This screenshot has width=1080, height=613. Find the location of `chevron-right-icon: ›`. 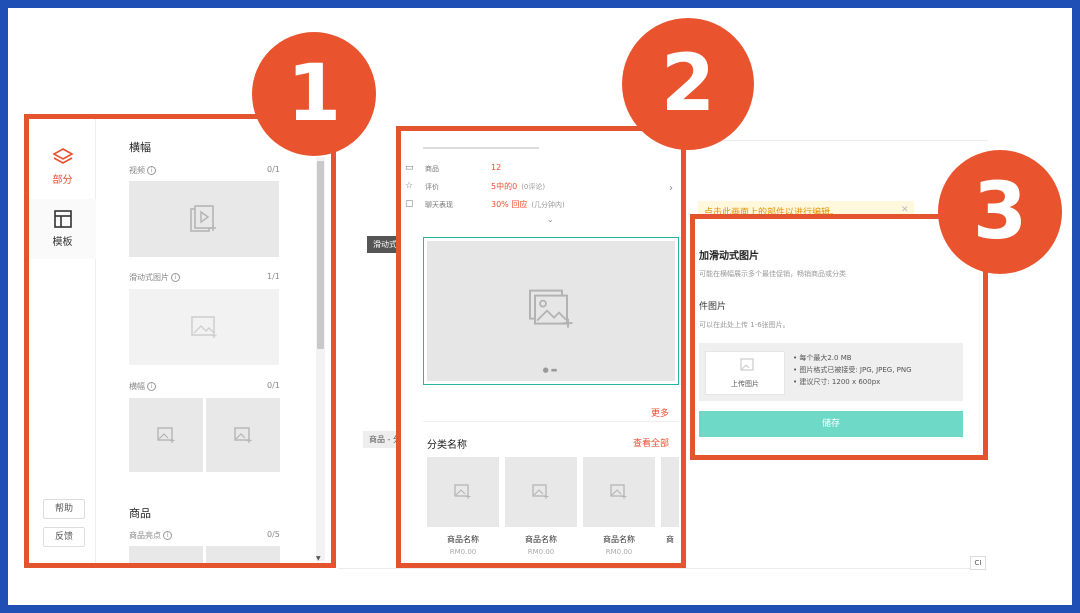

chevron-right-icon: › is located at coordinates (671, 188).